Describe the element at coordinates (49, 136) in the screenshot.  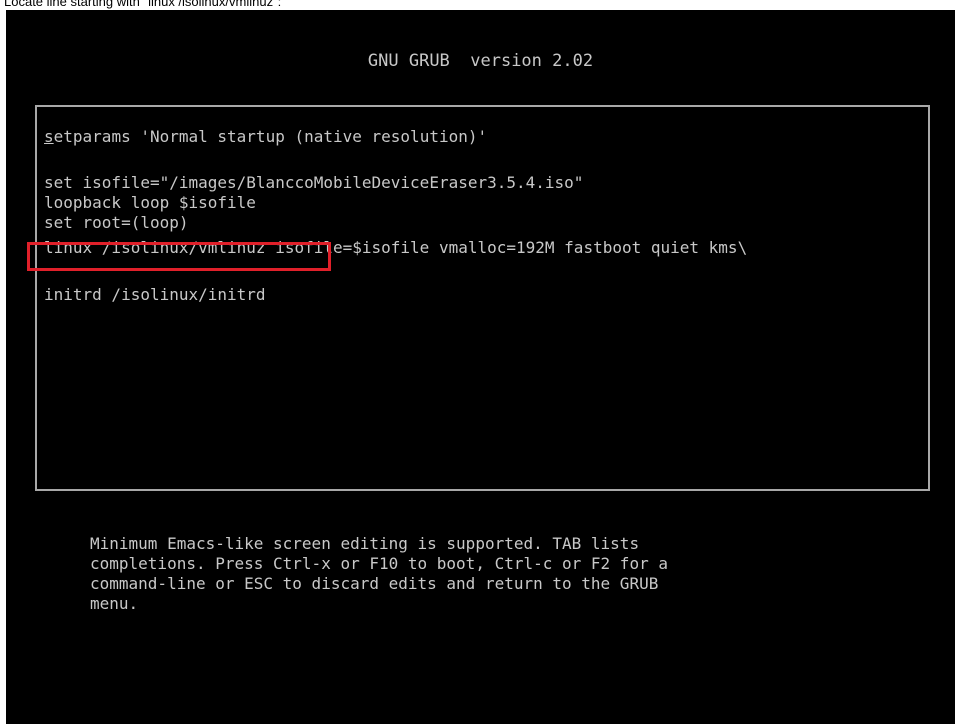
I see `text-cursor: s` at that location.